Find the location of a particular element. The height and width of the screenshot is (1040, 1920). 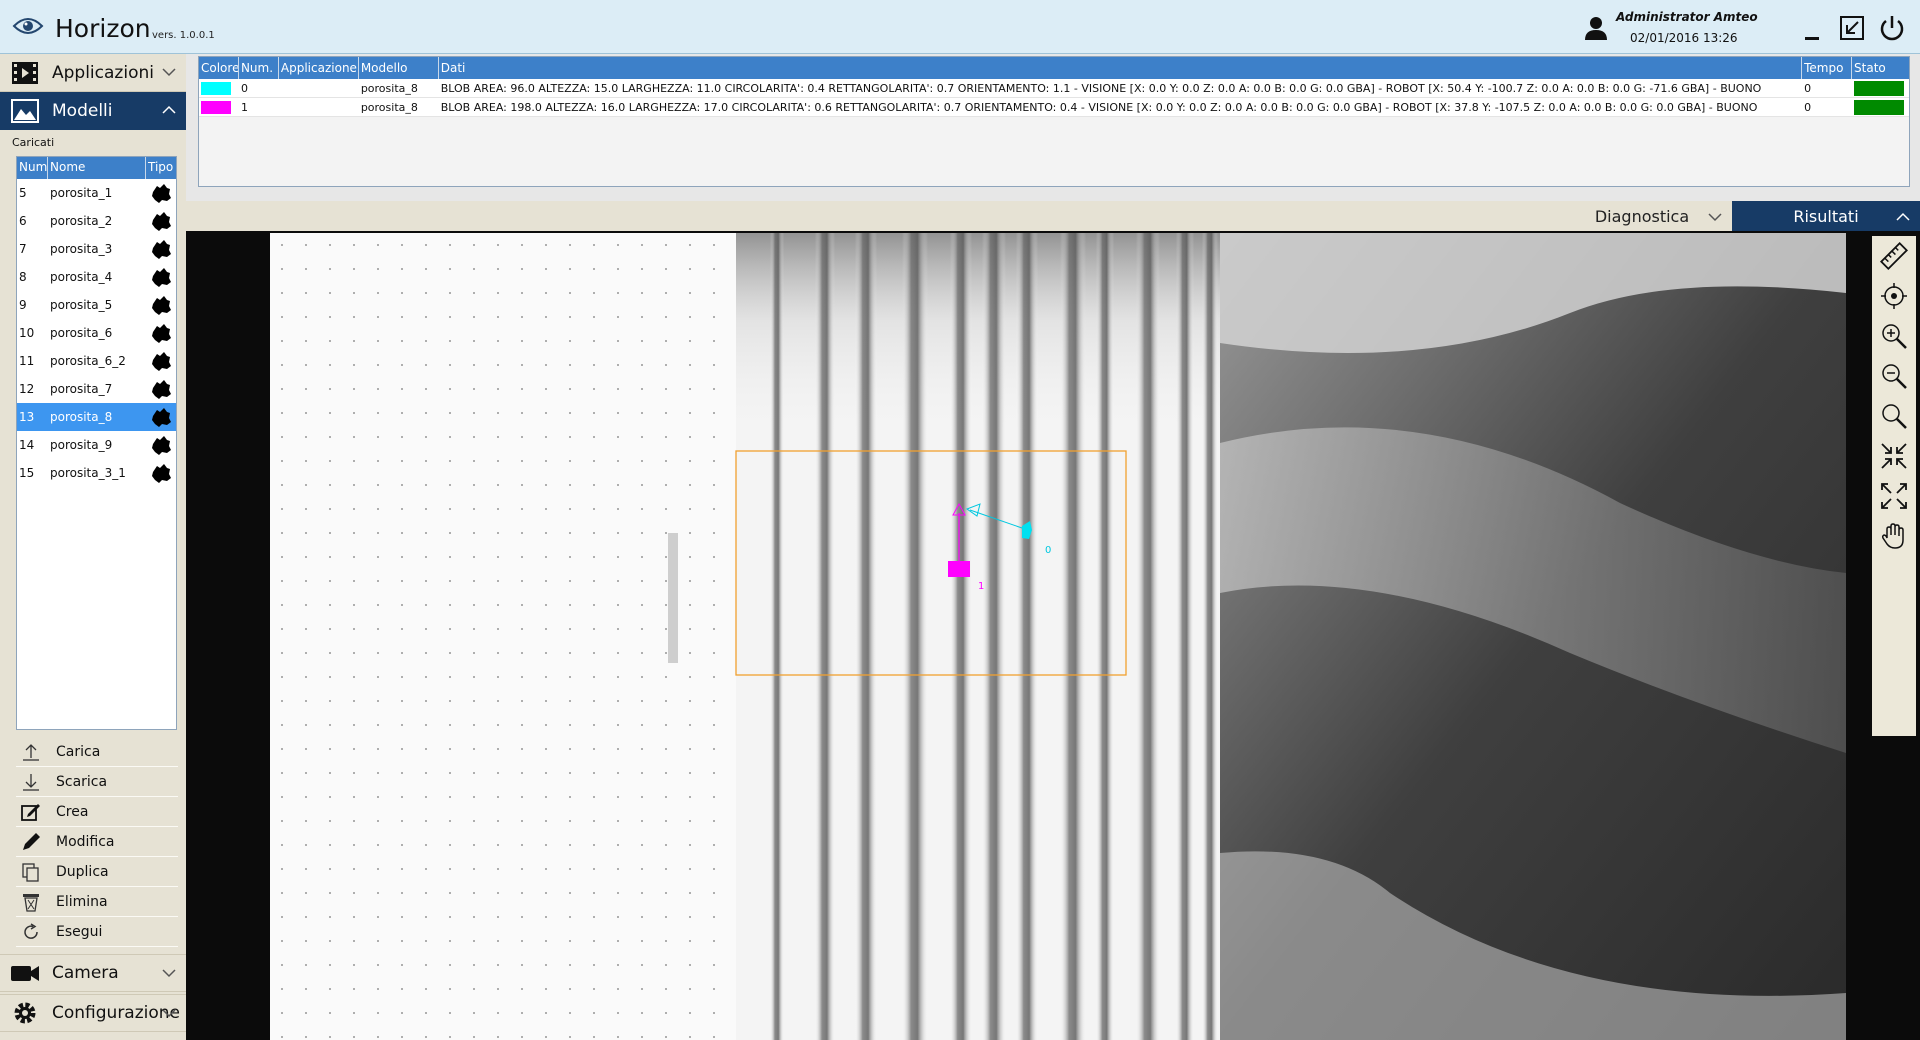

modifica-button: Modifica is located at coordinates (97, 842).